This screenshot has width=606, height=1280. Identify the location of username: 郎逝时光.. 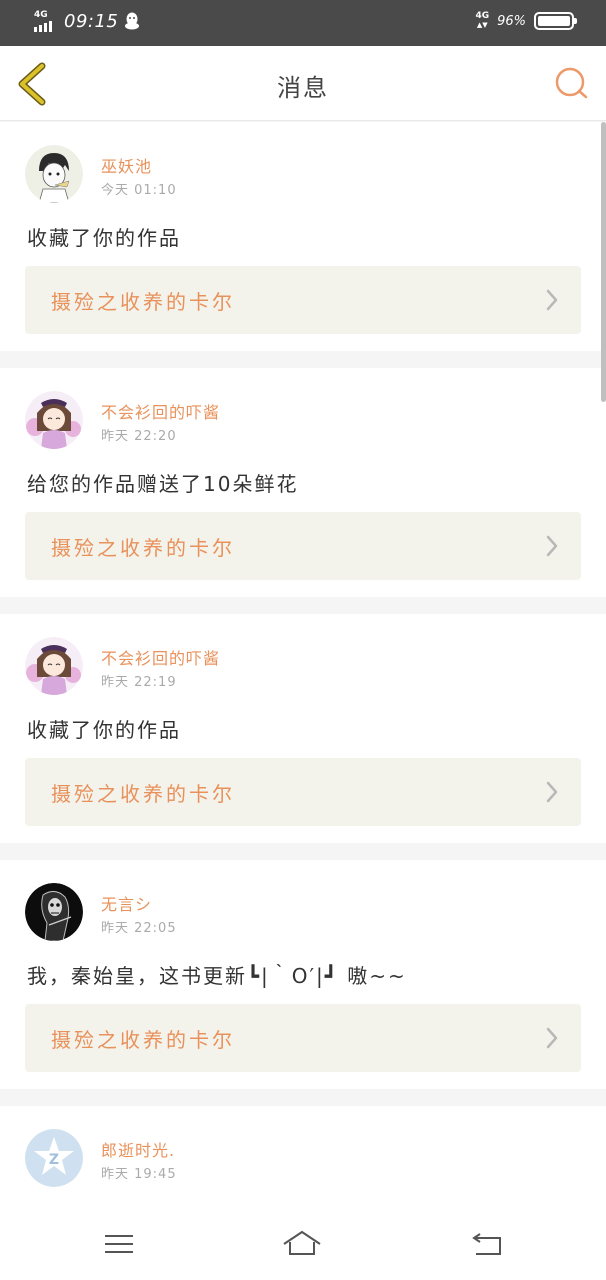
(138, 1149).